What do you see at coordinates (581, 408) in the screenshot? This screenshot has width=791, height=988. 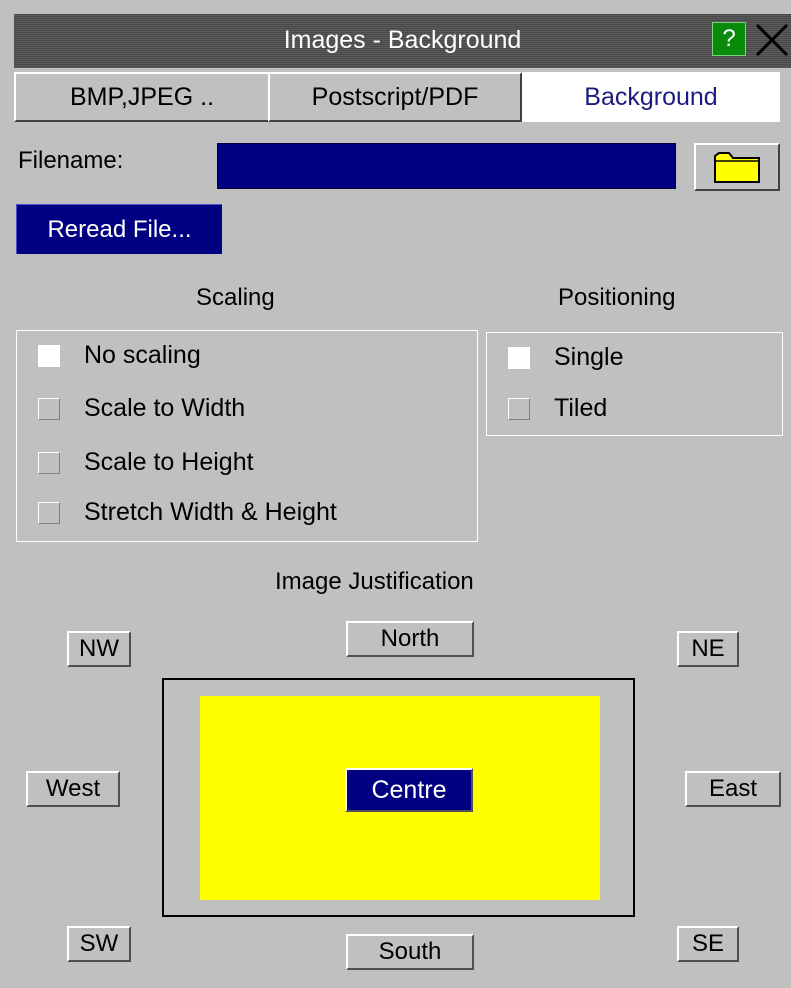 I see `option-label: Tiled` at bounding box center [581, 408].